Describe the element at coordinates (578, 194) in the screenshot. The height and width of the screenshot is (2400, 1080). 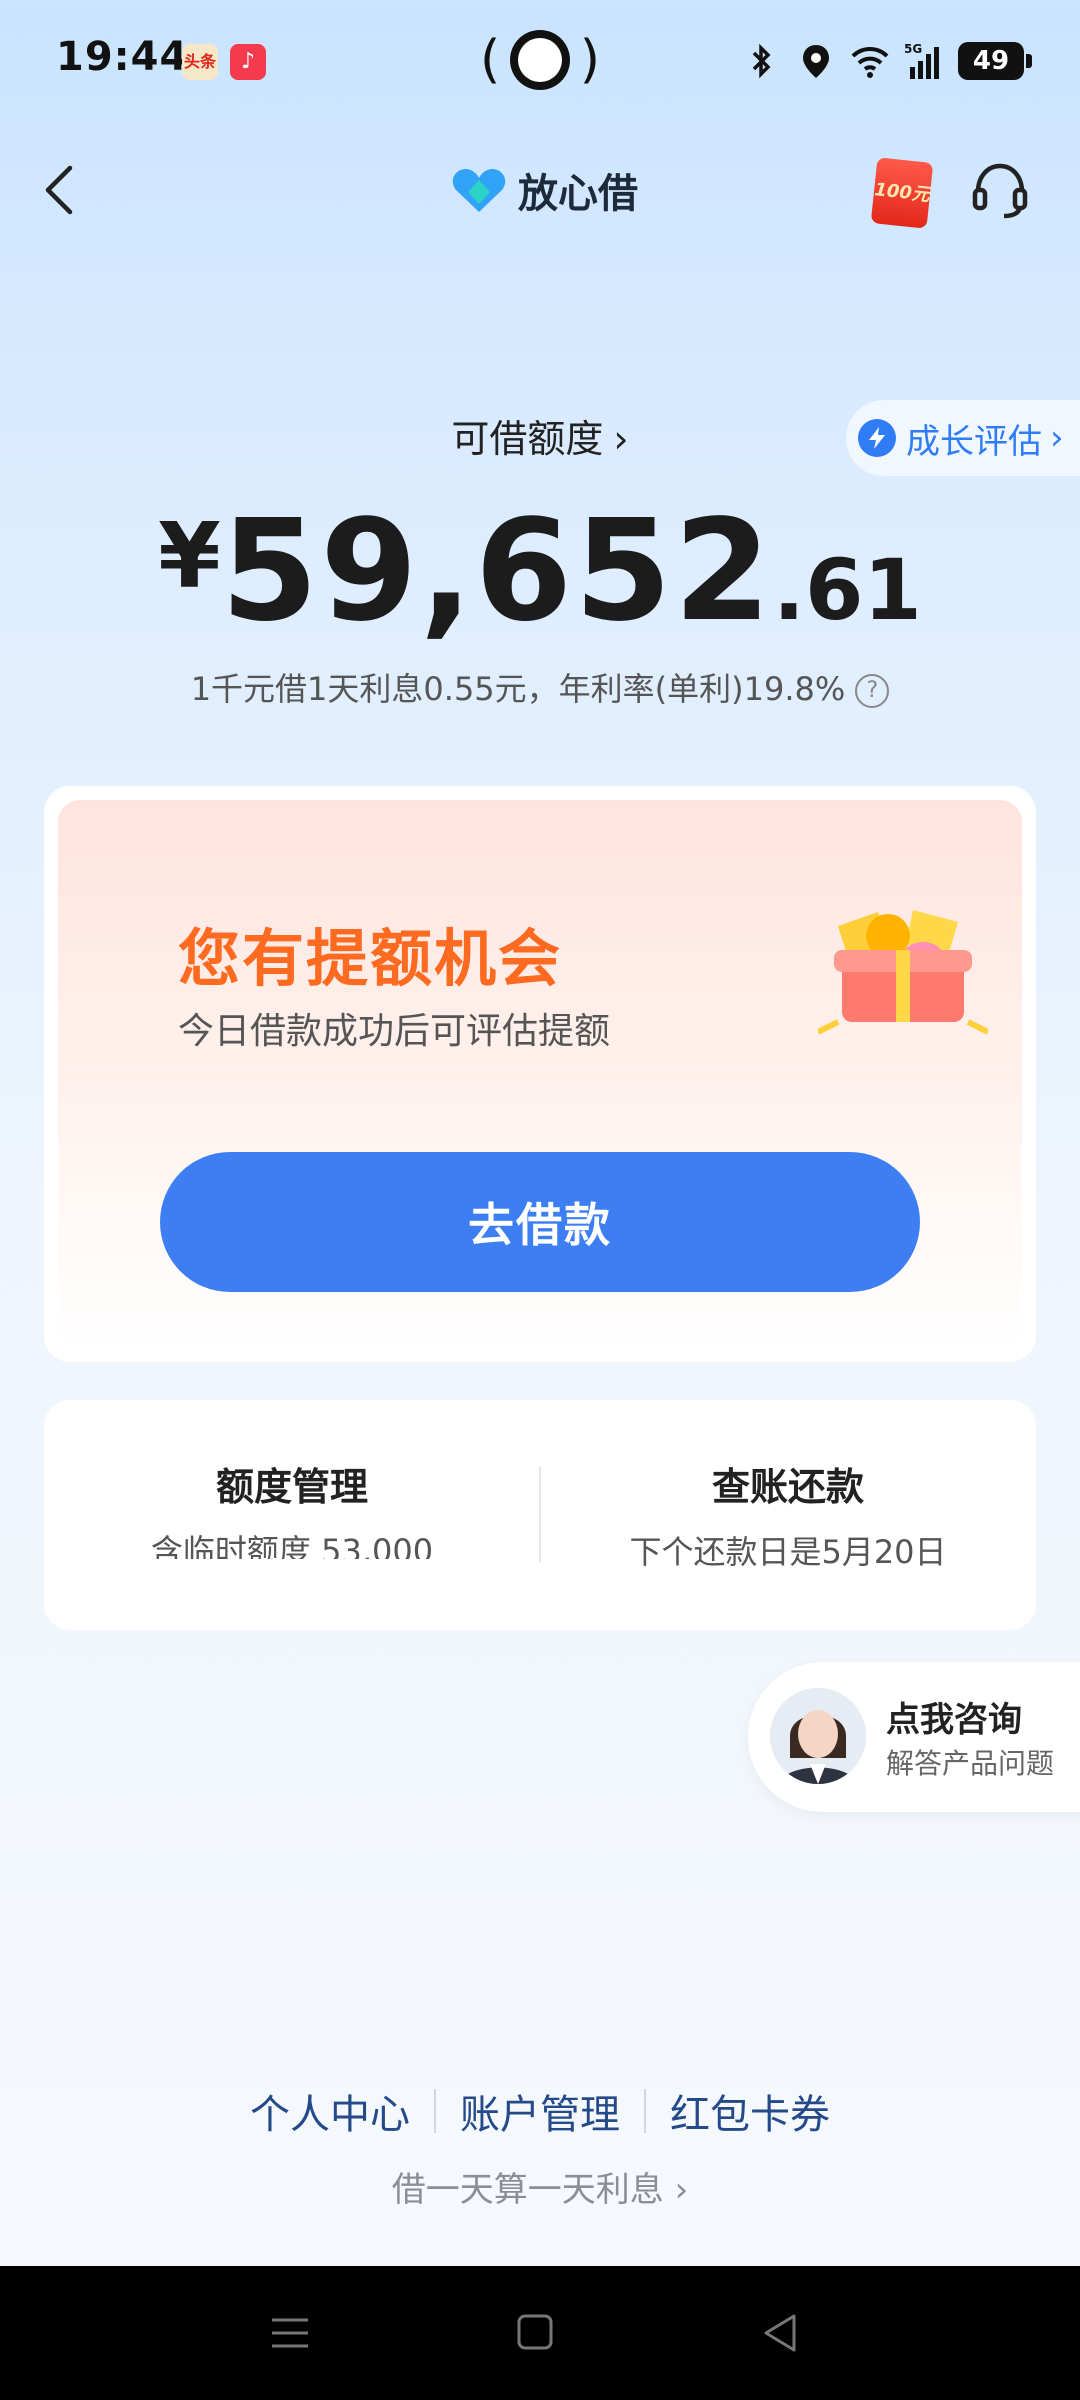
I see `brand-name: 放心借` at that location.